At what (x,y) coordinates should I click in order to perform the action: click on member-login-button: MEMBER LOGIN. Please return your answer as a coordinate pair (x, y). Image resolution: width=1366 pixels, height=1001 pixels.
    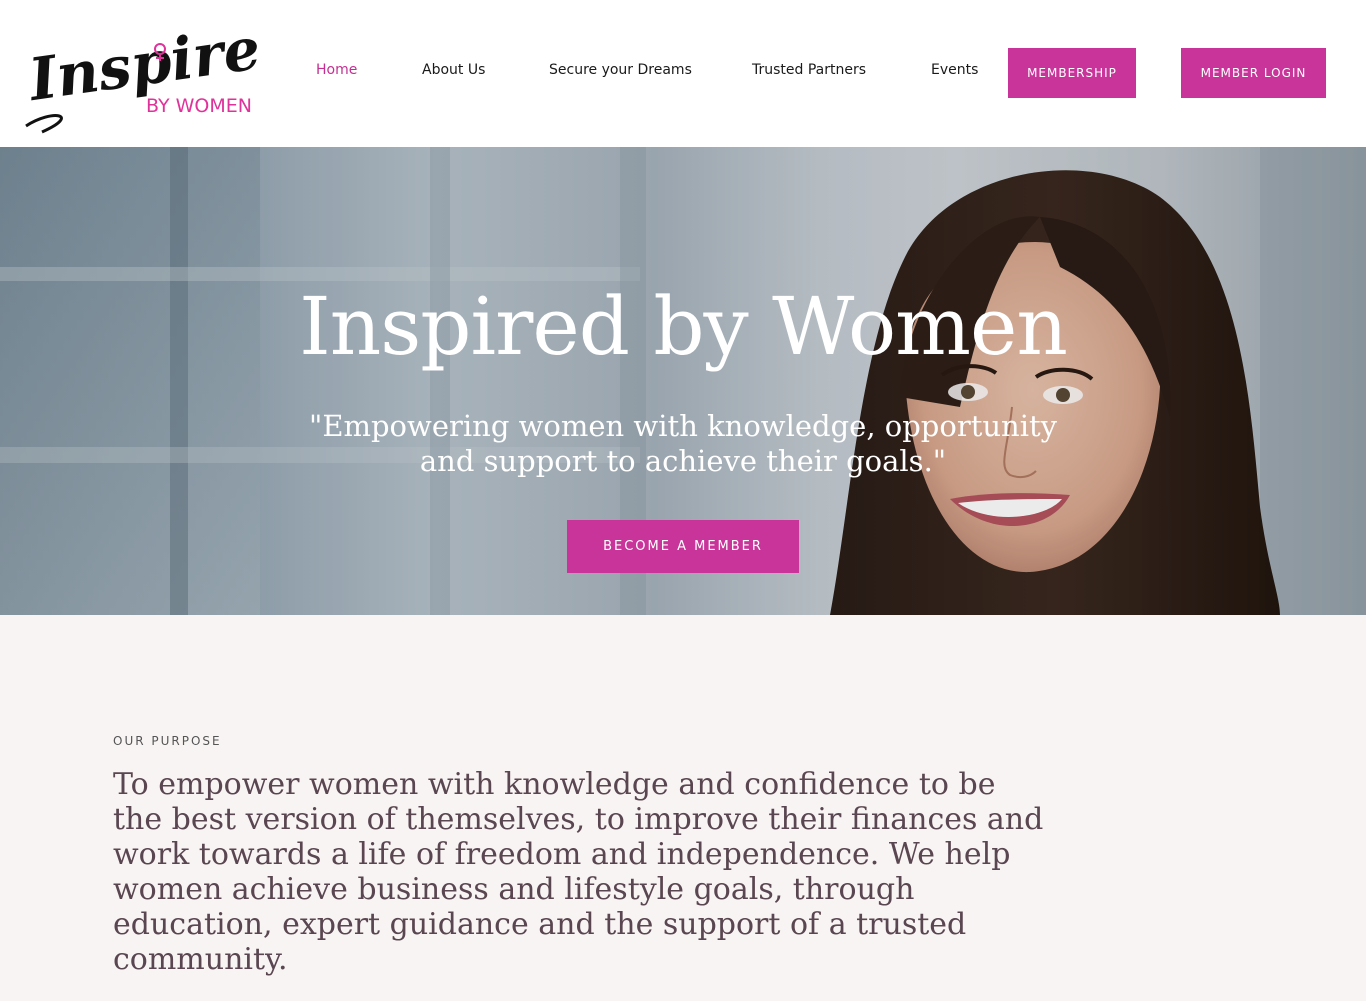
    Looking at the image, I should click on (1253, 73).